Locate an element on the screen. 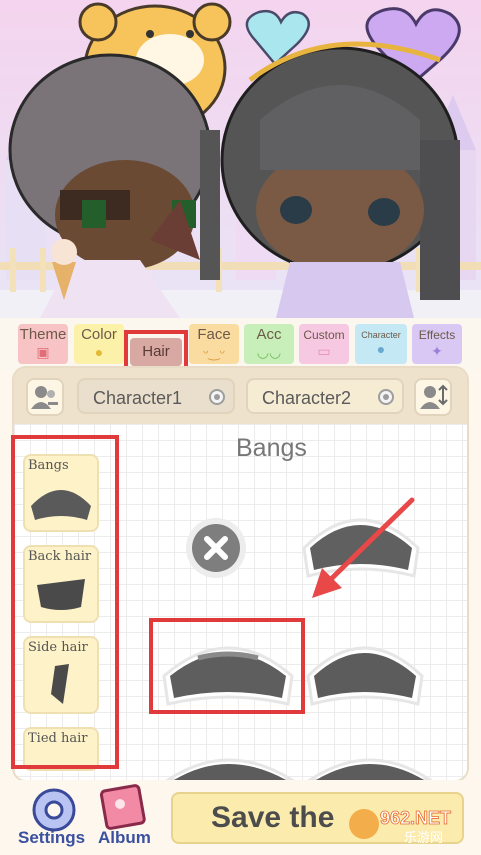  character-swap-button is located at coordinates (45, 397).